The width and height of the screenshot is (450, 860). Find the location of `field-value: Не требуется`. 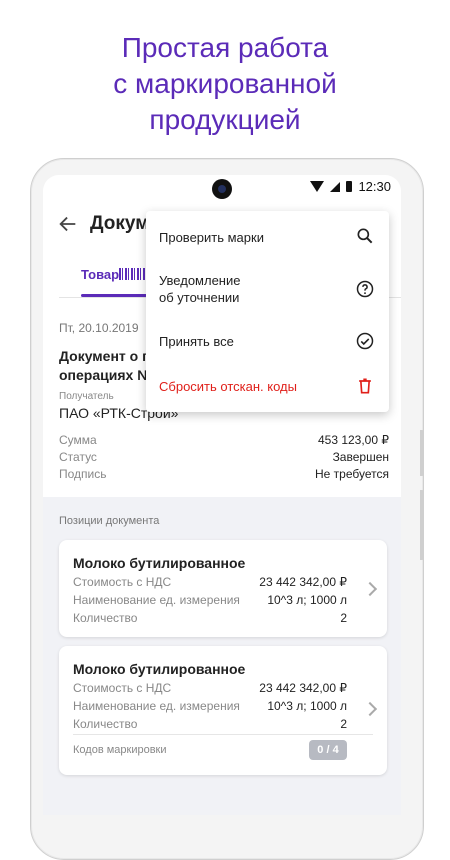

field-value: Не требуется is located at coordinates (352, 474).